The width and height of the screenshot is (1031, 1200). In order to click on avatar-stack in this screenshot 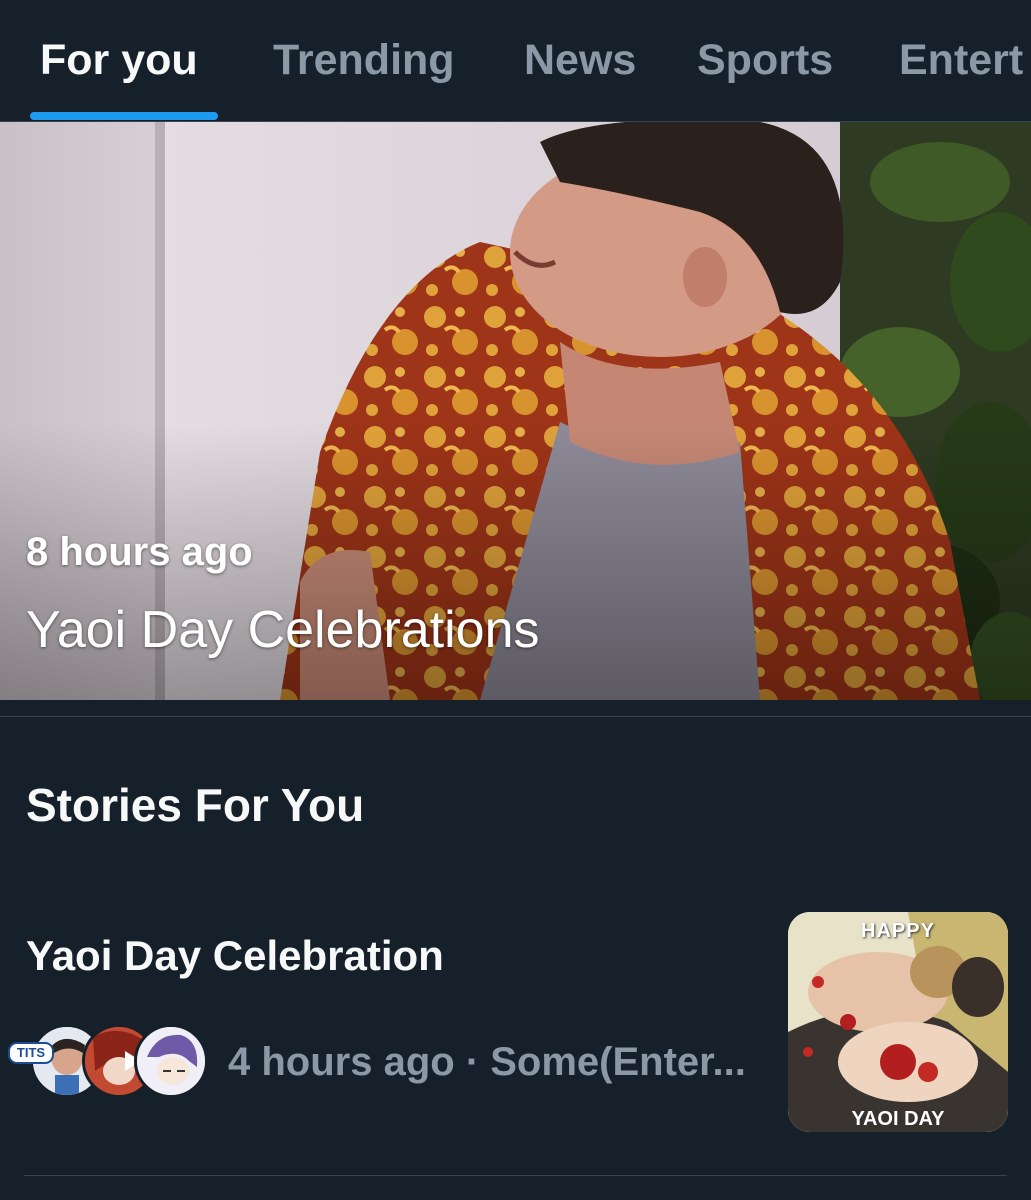, I will do `click(119, 1061)`.